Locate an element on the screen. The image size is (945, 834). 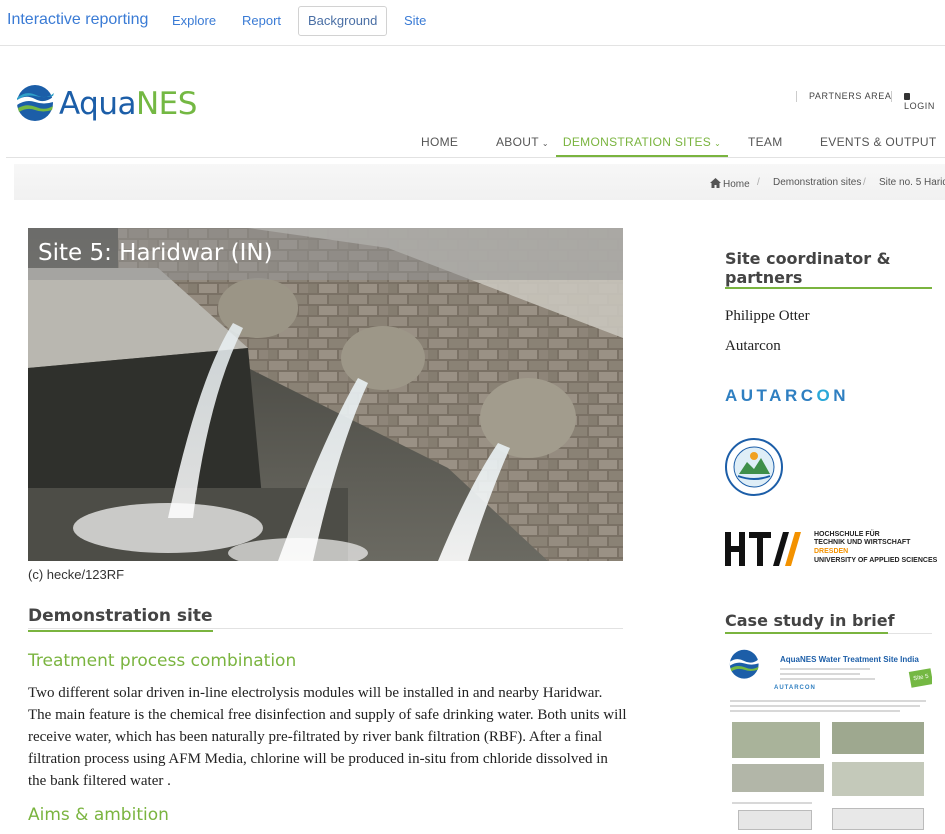
sidebar-title-coordinator: Site coordinator & partners is located at coordinates (808, 268).